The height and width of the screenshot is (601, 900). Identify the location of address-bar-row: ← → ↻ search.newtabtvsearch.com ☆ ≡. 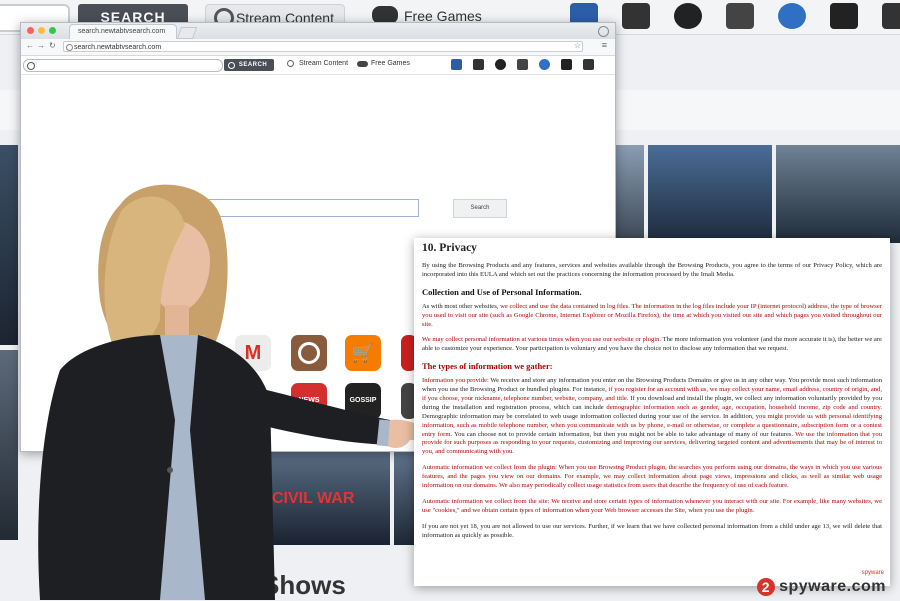
(318, 47).